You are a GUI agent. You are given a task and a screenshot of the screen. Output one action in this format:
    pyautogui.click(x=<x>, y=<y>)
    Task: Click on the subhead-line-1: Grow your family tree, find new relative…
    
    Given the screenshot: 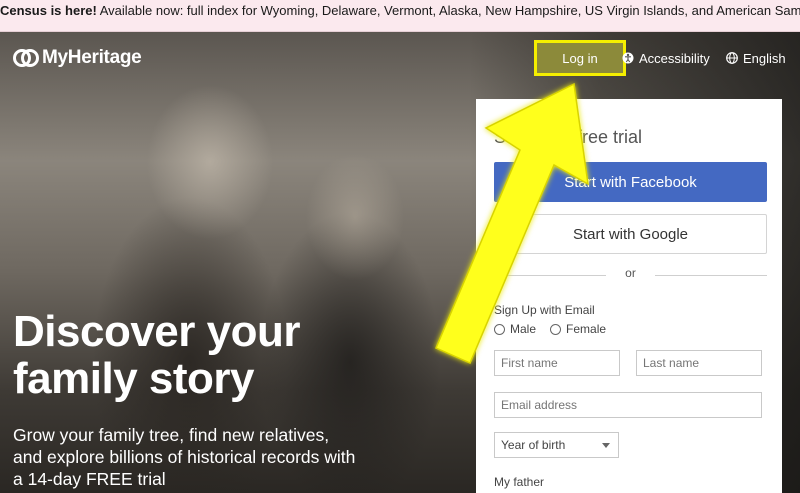 What is the action you would take?
    pyautogui.click(x=171, y=435)
    